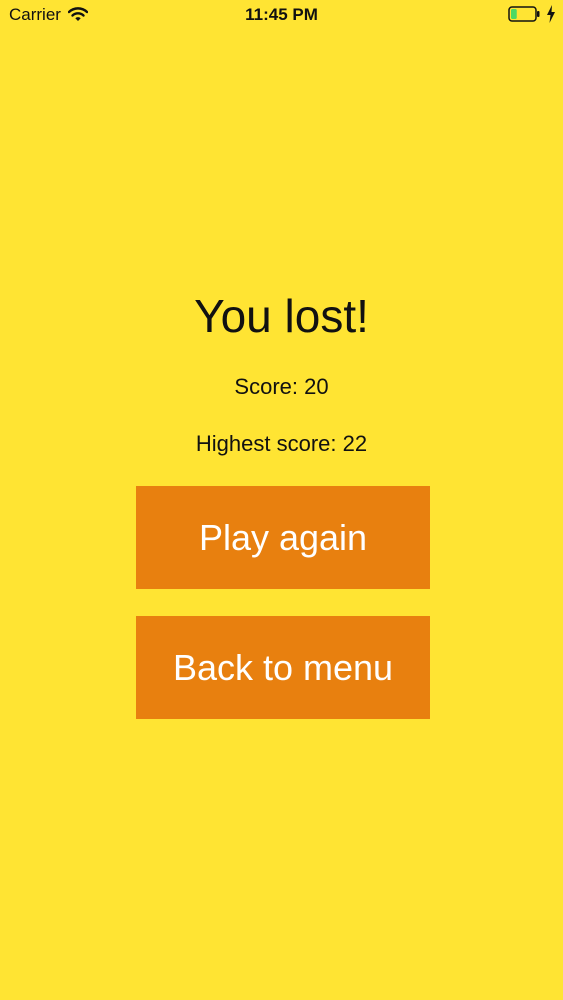 The height and width of the screenshot is (1000, 563). Describe the element at coordinates (283, 667) in the screenshot. I see `back-to-menu-button: Back to menu` at that location.